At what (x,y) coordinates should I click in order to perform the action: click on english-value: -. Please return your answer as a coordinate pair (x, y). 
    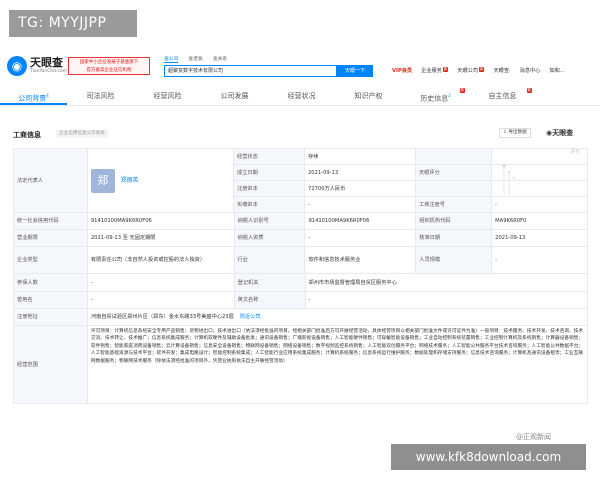
    Looking at the image, I should click on (447, 300).